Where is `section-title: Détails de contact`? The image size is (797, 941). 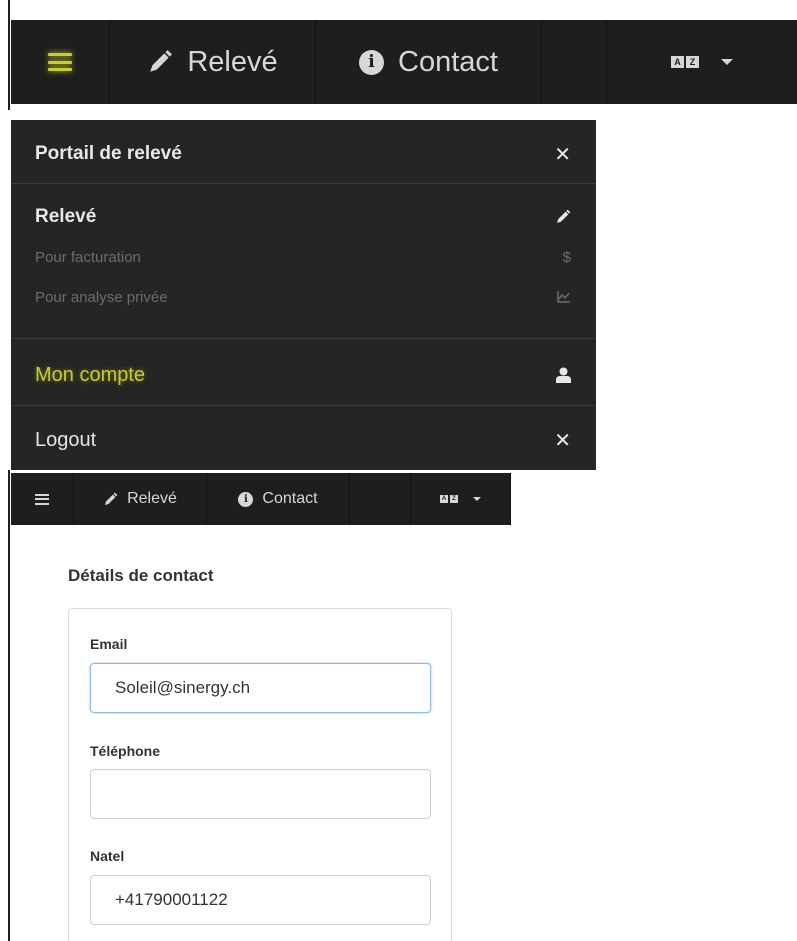
section-title: Détails de contact is located at coordinates (141, 575).